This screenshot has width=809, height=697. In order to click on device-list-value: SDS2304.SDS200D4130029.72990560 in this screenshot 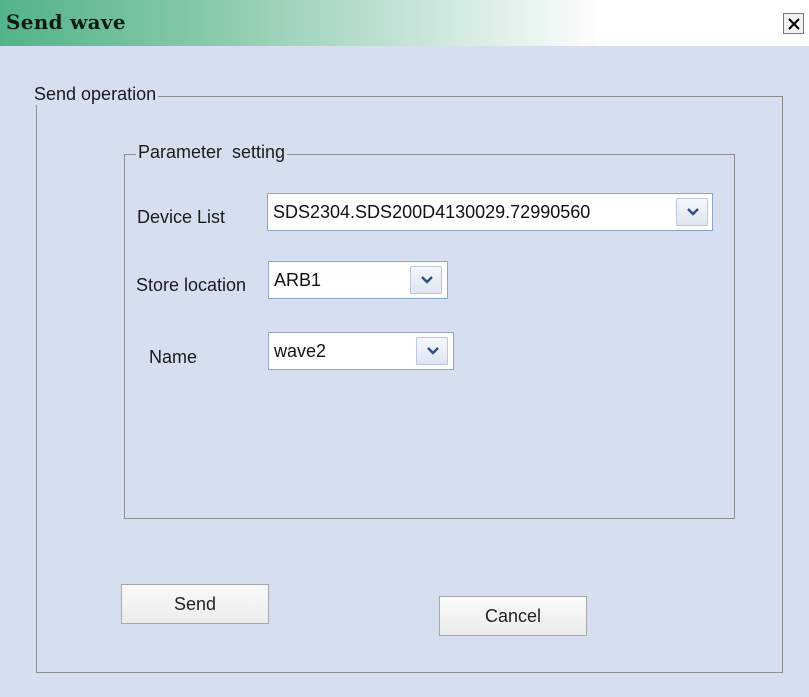, I will do `click(432, 212)`.